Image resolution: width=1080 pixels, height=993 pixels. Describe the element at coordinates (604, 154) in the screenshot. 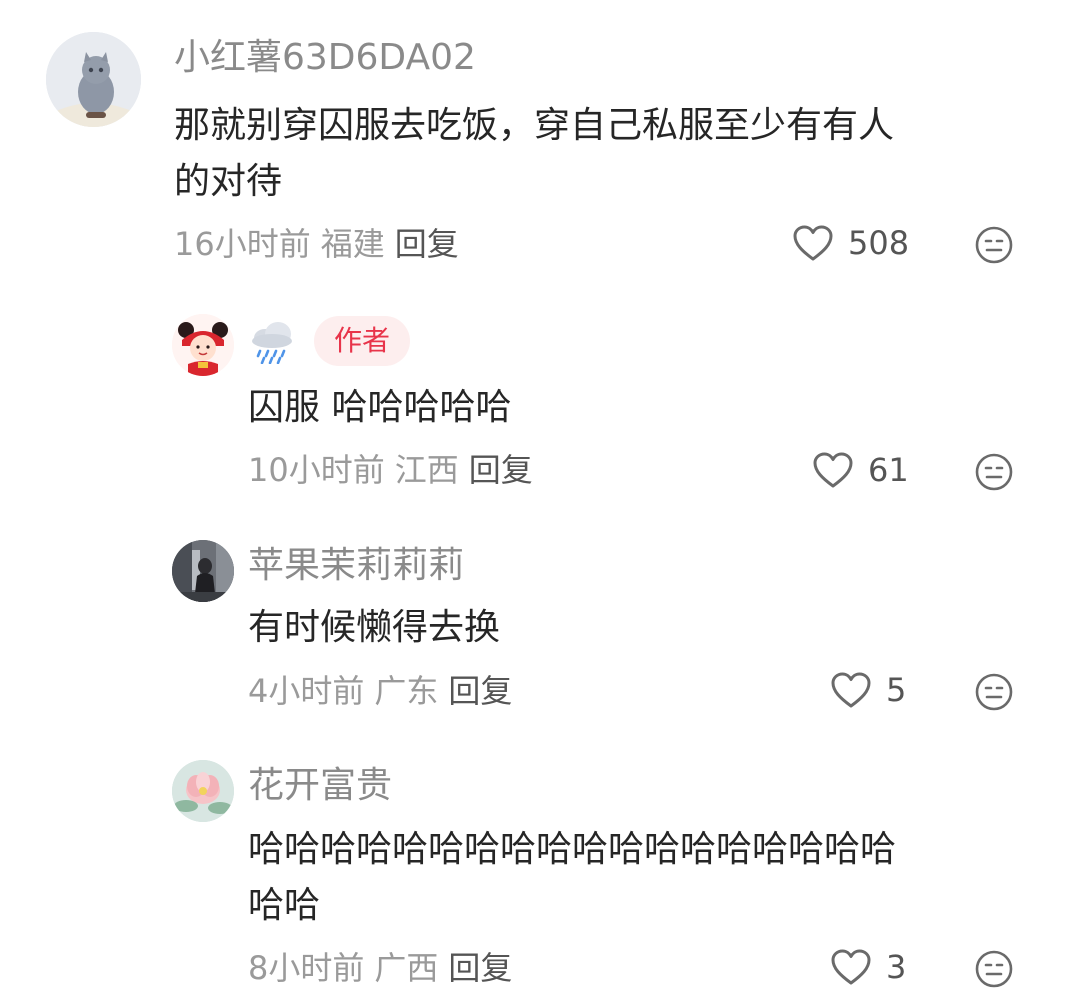

I see `comment-text: 那就别穿囚服去吃饭，穿自己私服至少有有人 的对待` at that location.